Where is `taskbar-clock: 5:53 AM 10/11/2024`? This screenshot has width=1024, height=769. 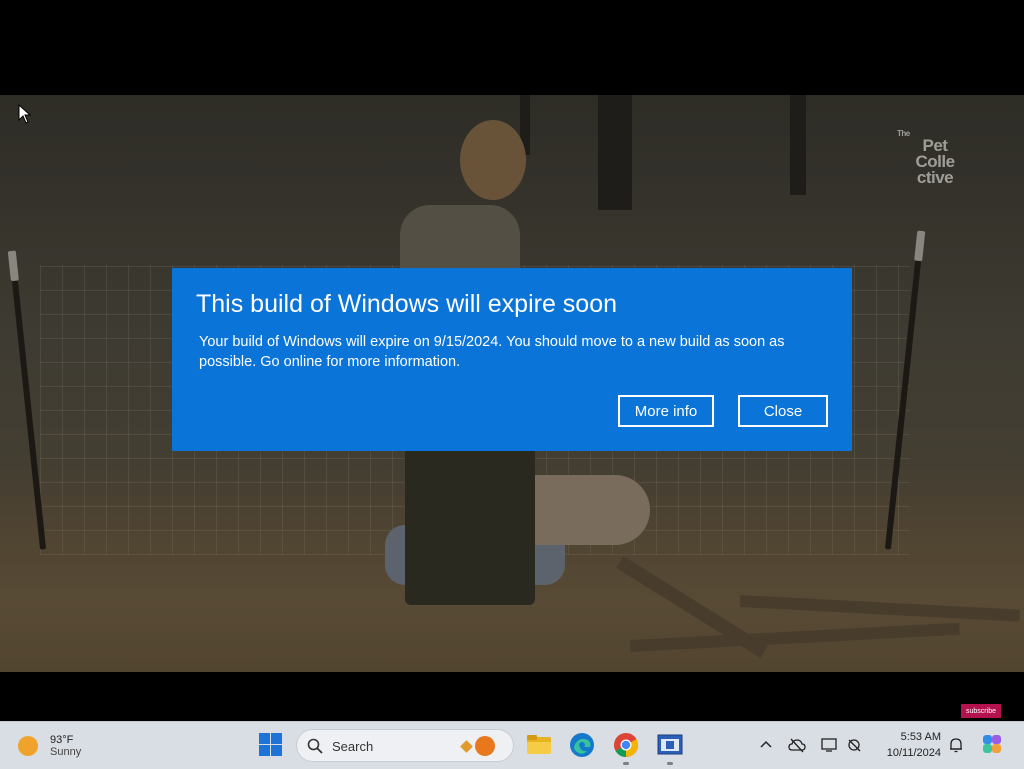 taskbar-clock: 5:53 AM 10/11/2024 is located at coordinates (907, 745).